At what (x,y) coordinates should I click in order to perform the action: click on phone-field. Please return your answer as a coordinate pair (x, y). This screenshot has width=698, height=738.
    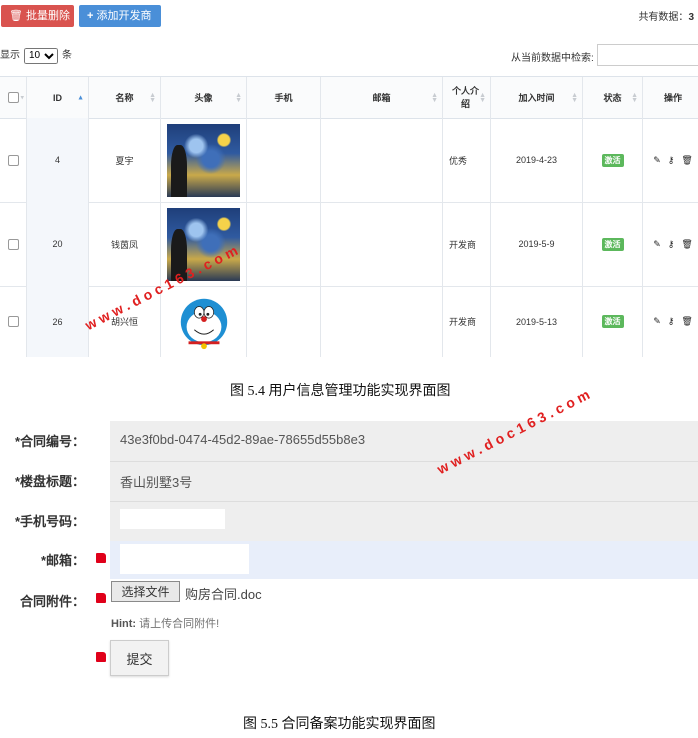
    Looking at the image, I should click on (172, 519).